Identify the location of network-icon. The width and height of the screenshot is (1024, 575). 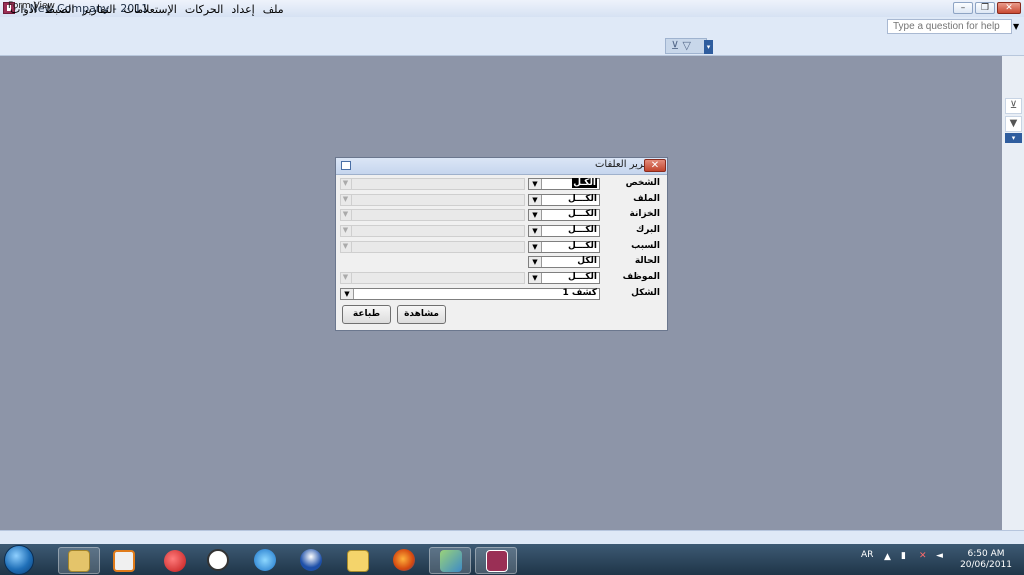
(451, 561).